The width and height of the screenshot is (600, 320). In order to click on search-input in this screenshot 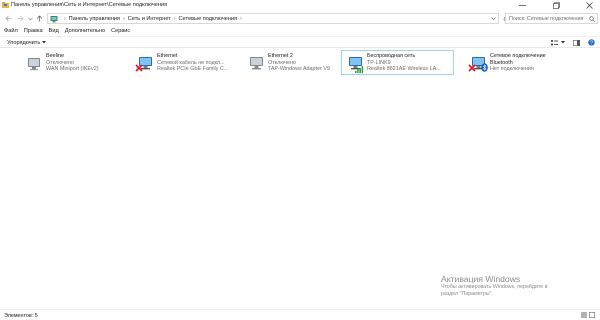, I will do `click(547, 18)`.